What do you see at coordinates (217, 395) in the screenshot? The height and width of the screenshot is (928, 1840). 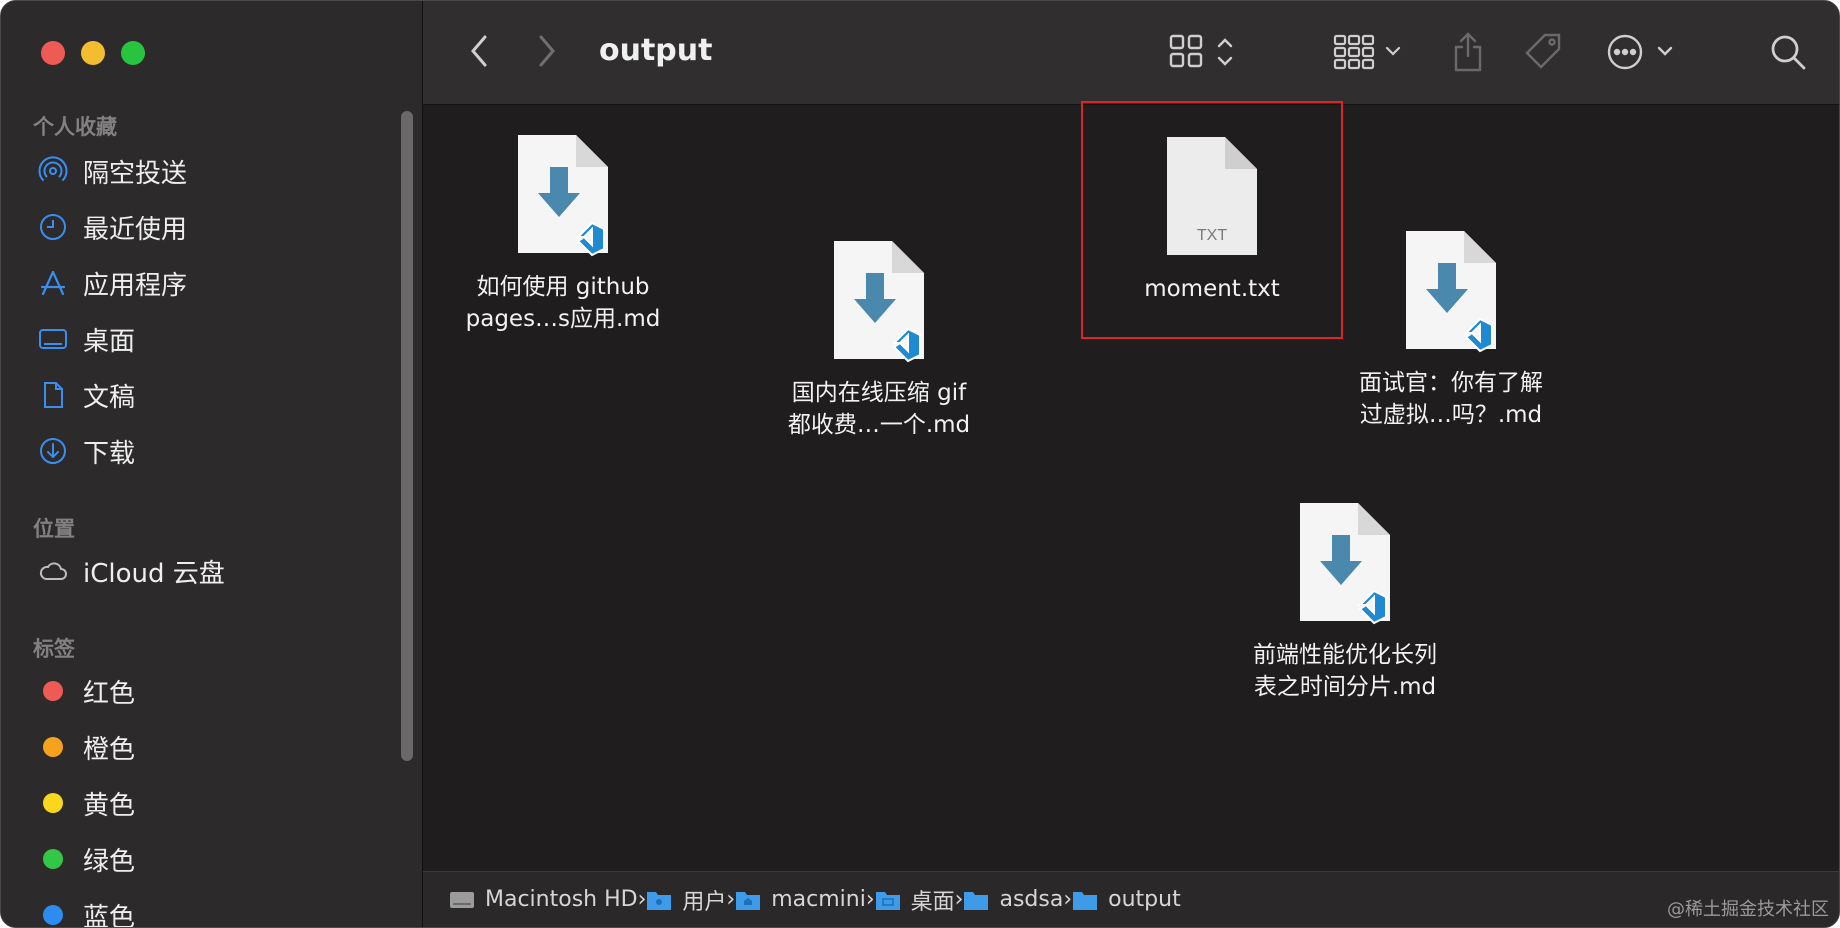 I see `sidebar-item-documents: 文稿` at bounding box center [217, 395].